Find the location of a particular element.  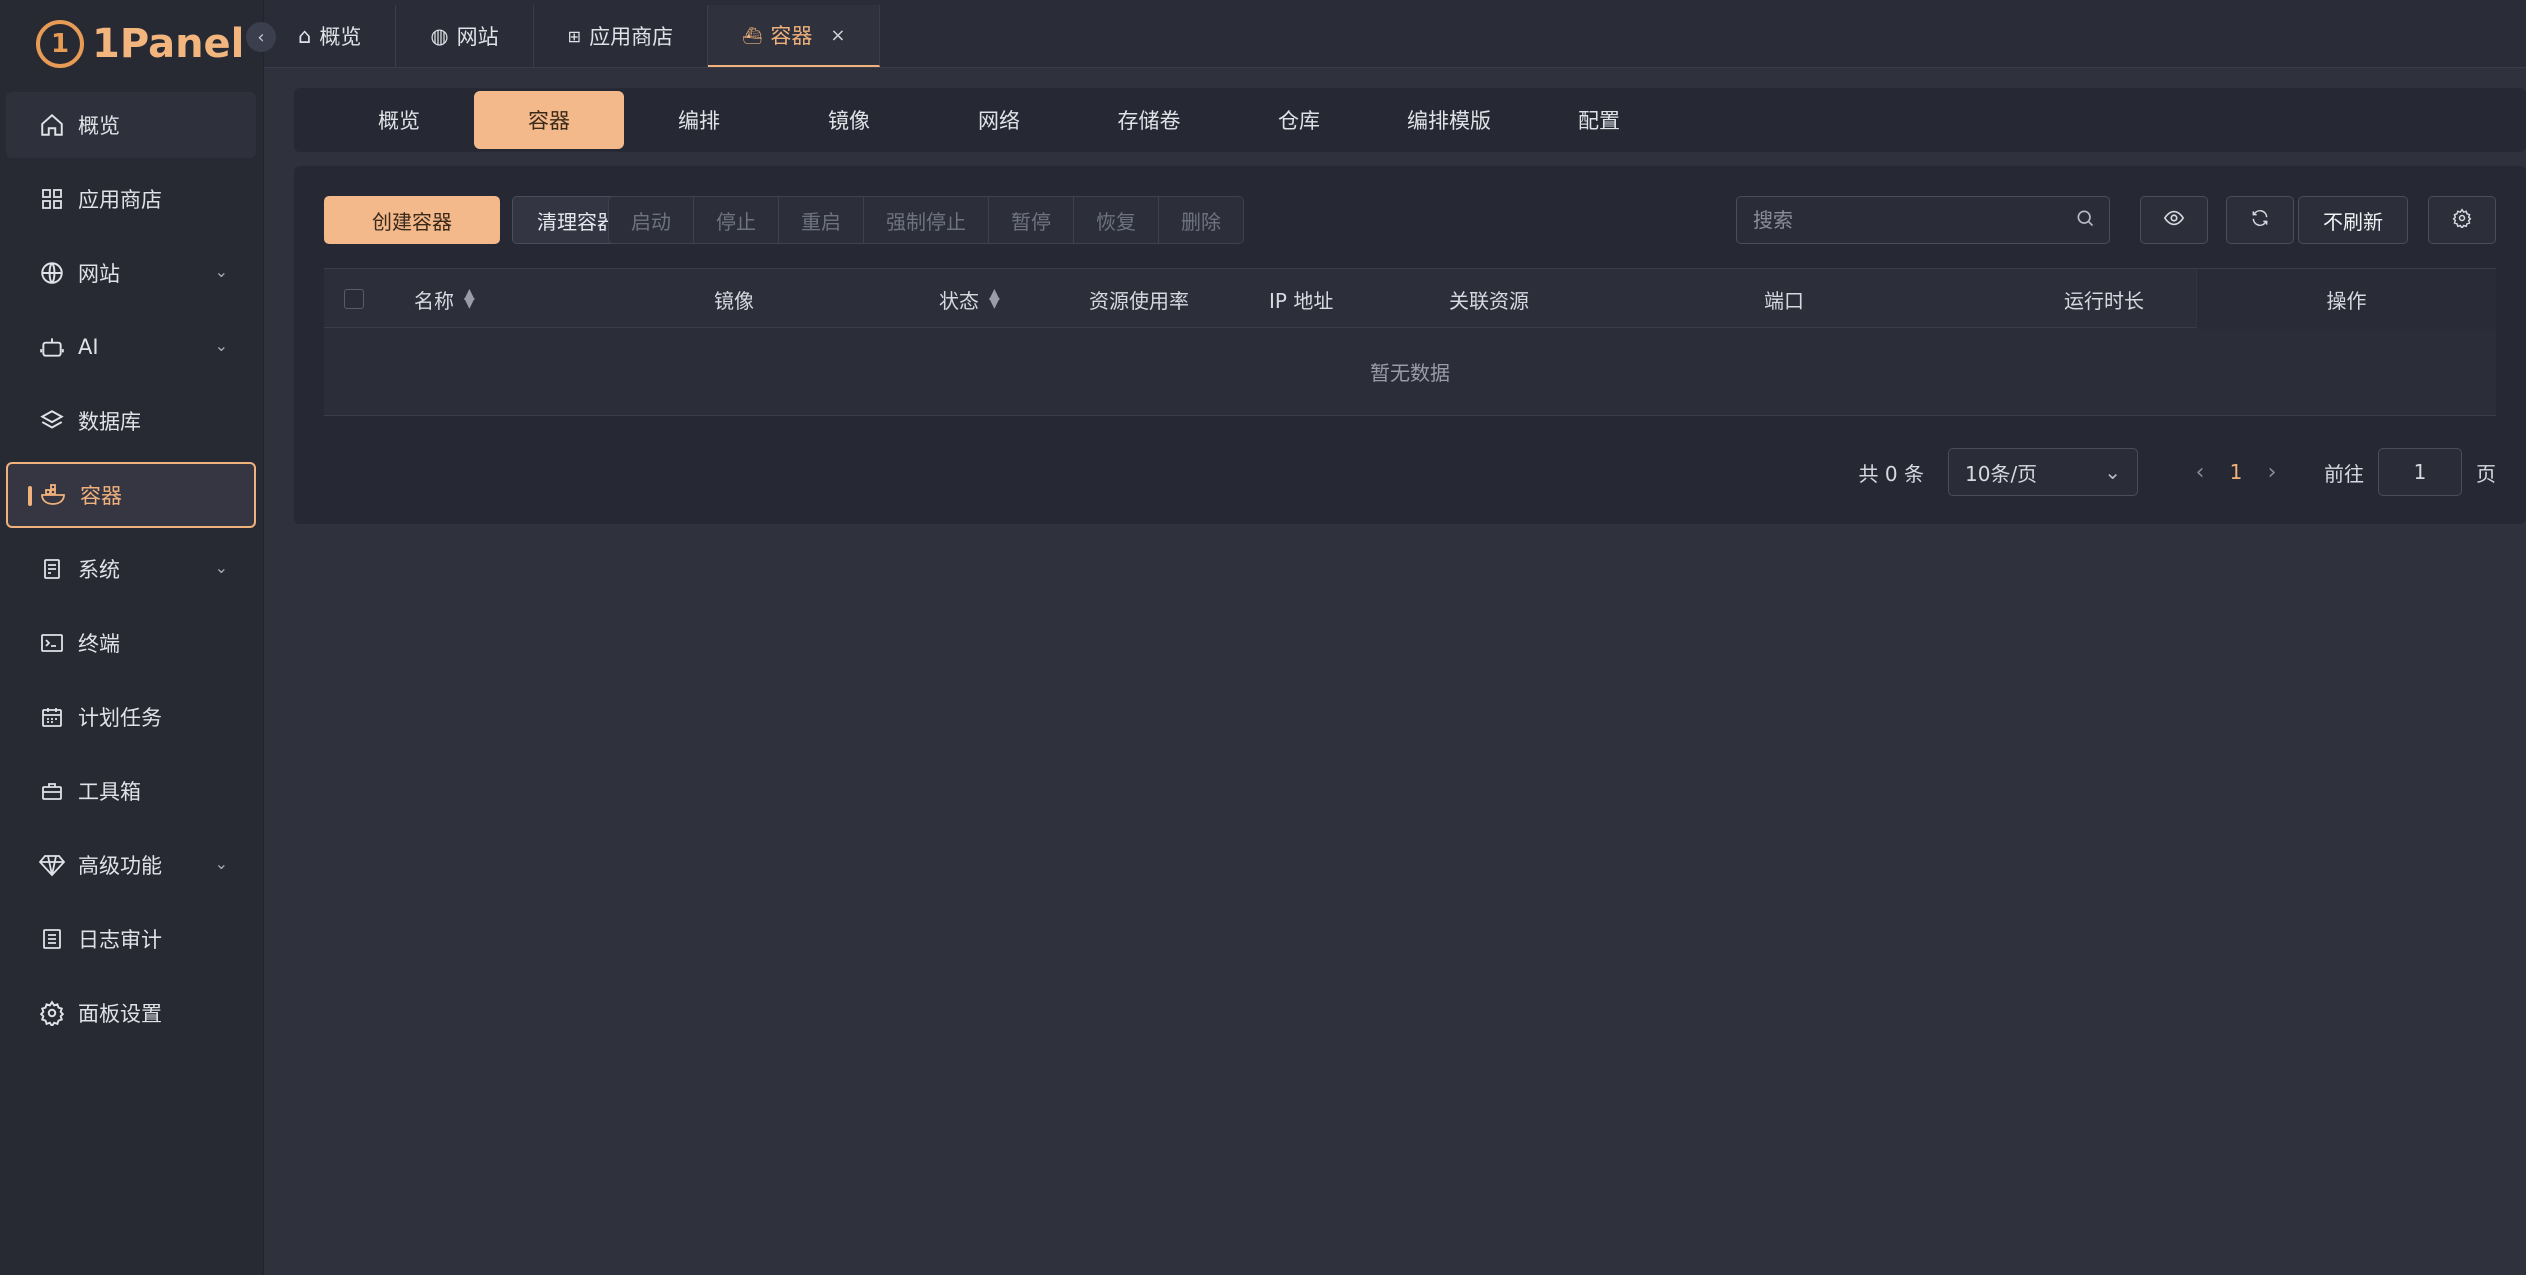

terminal-icon is located at coordinates (52, 643).